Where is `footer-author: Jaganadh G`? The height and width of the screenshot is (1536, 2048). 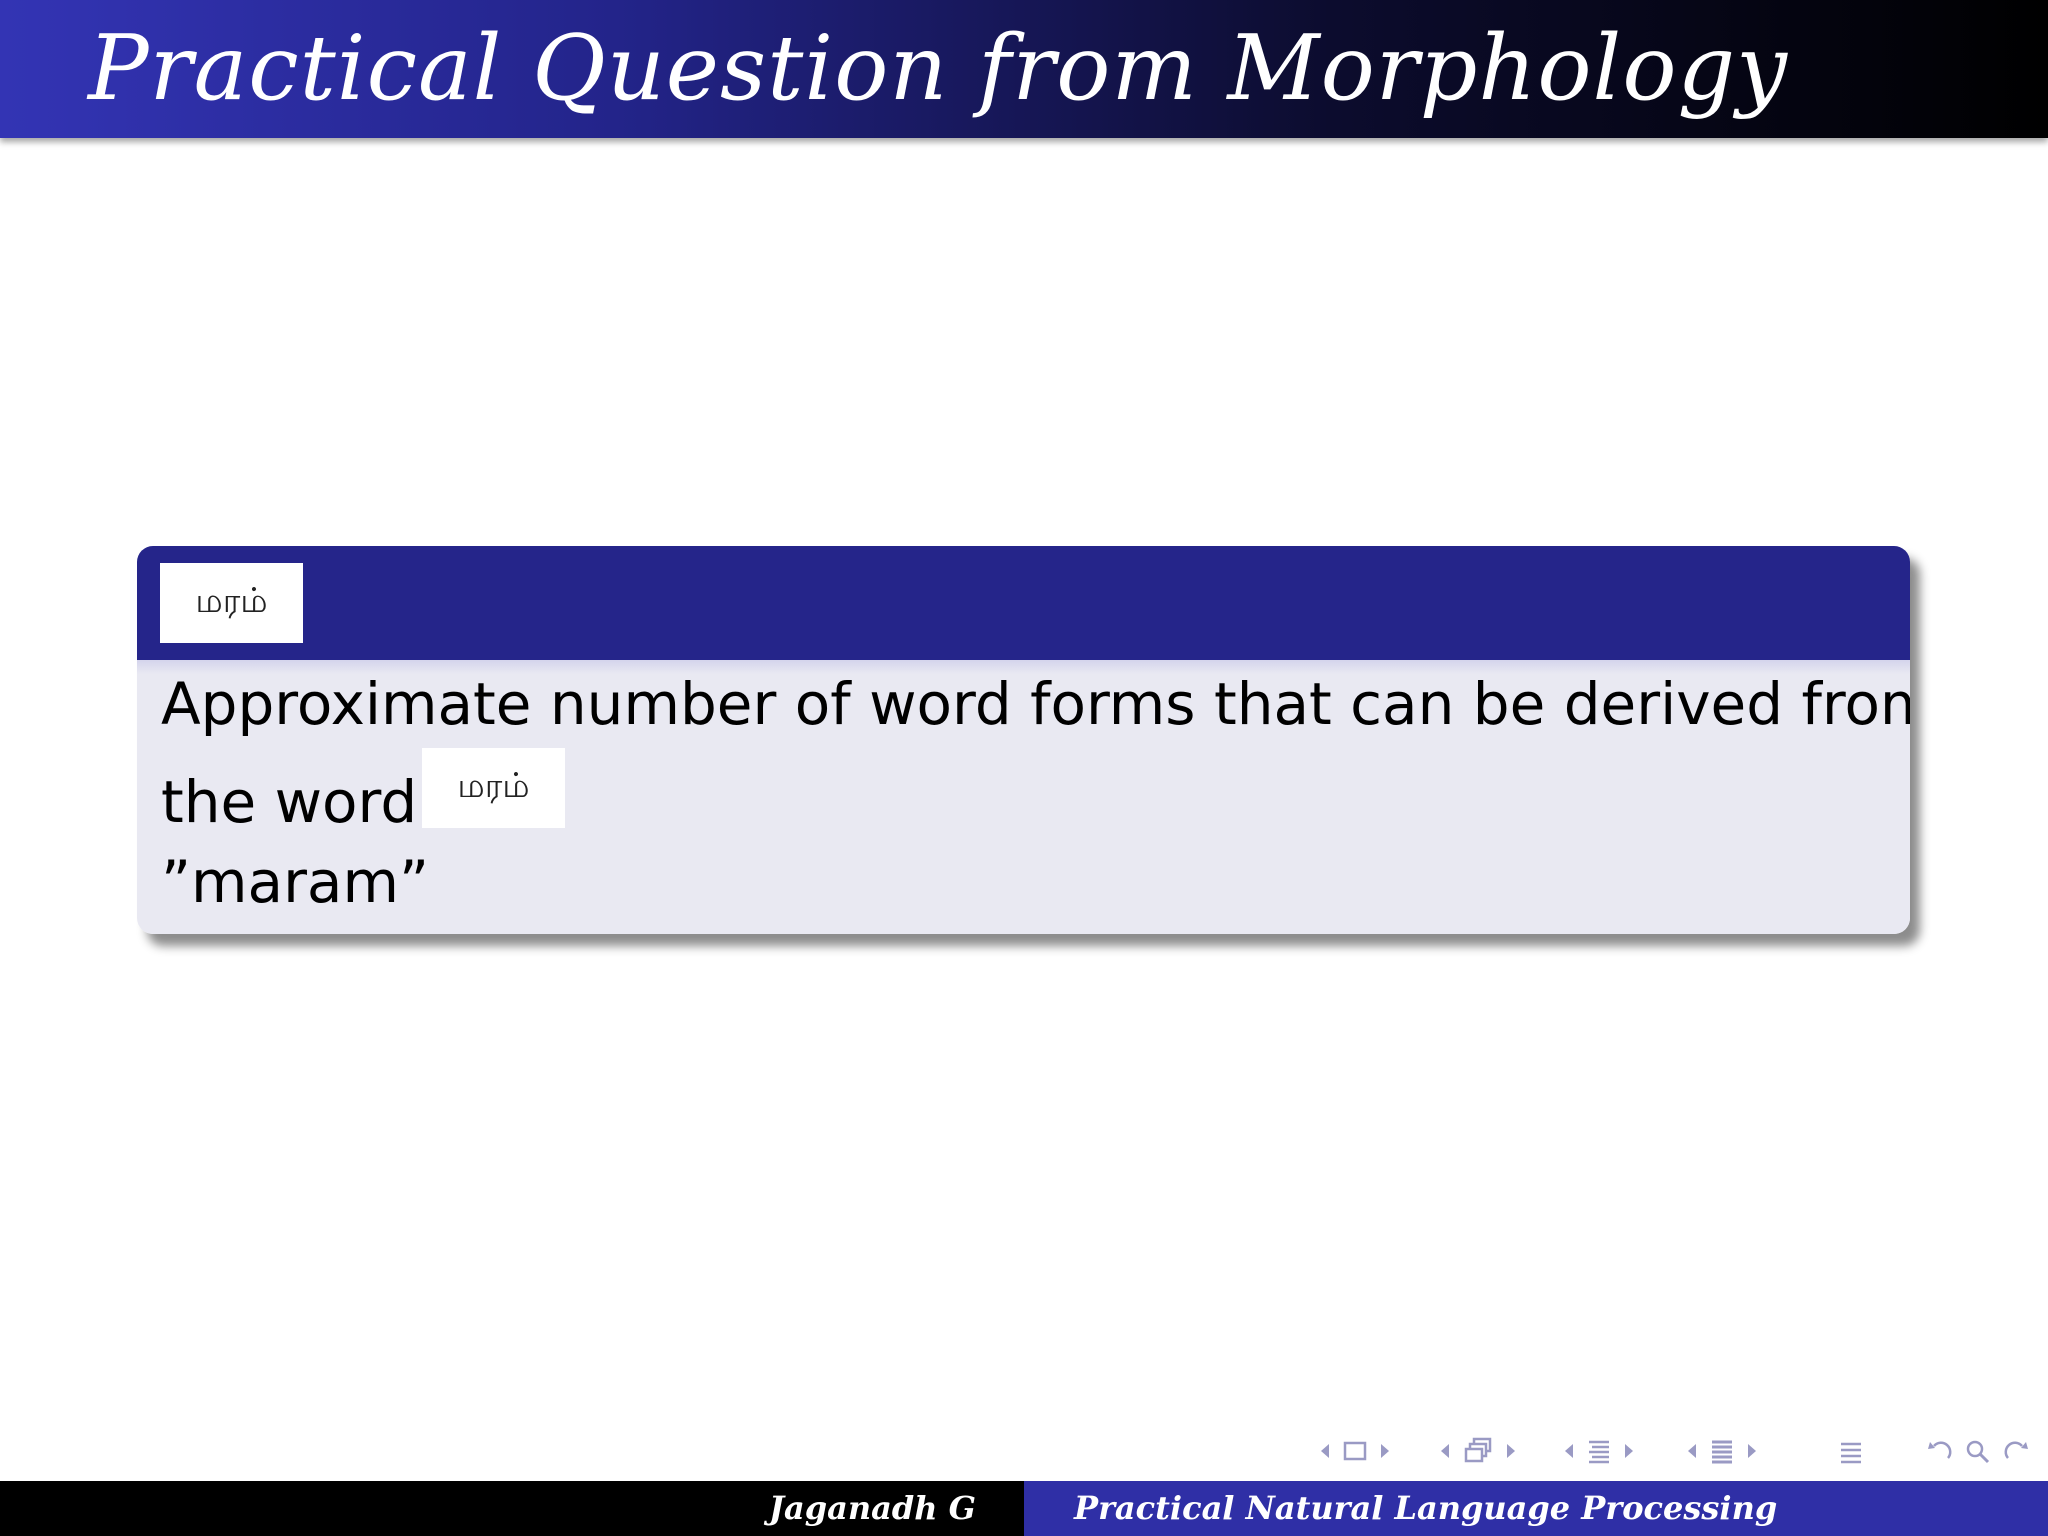 footer-author: Jaganadh G is located at coordinates (872, 1508).